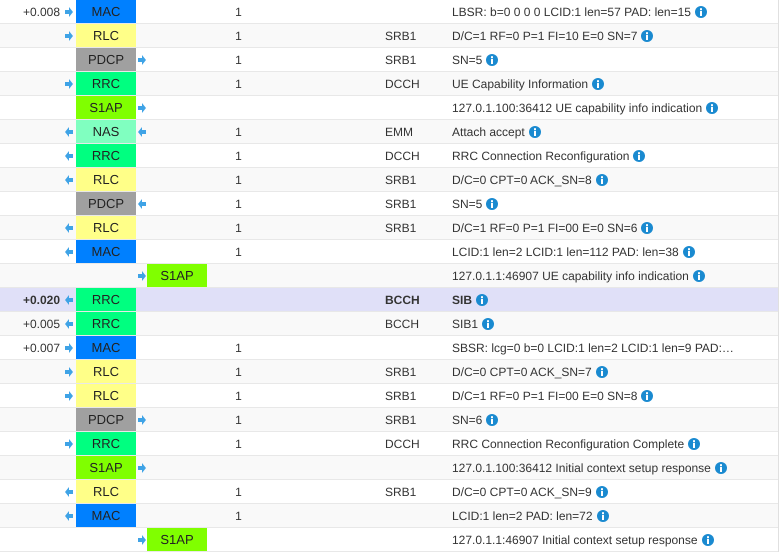 The image size is (781, 553). Describe the element at coordinates (465, 323) in the screenshot. I see `message-text: SIB1` at that location.